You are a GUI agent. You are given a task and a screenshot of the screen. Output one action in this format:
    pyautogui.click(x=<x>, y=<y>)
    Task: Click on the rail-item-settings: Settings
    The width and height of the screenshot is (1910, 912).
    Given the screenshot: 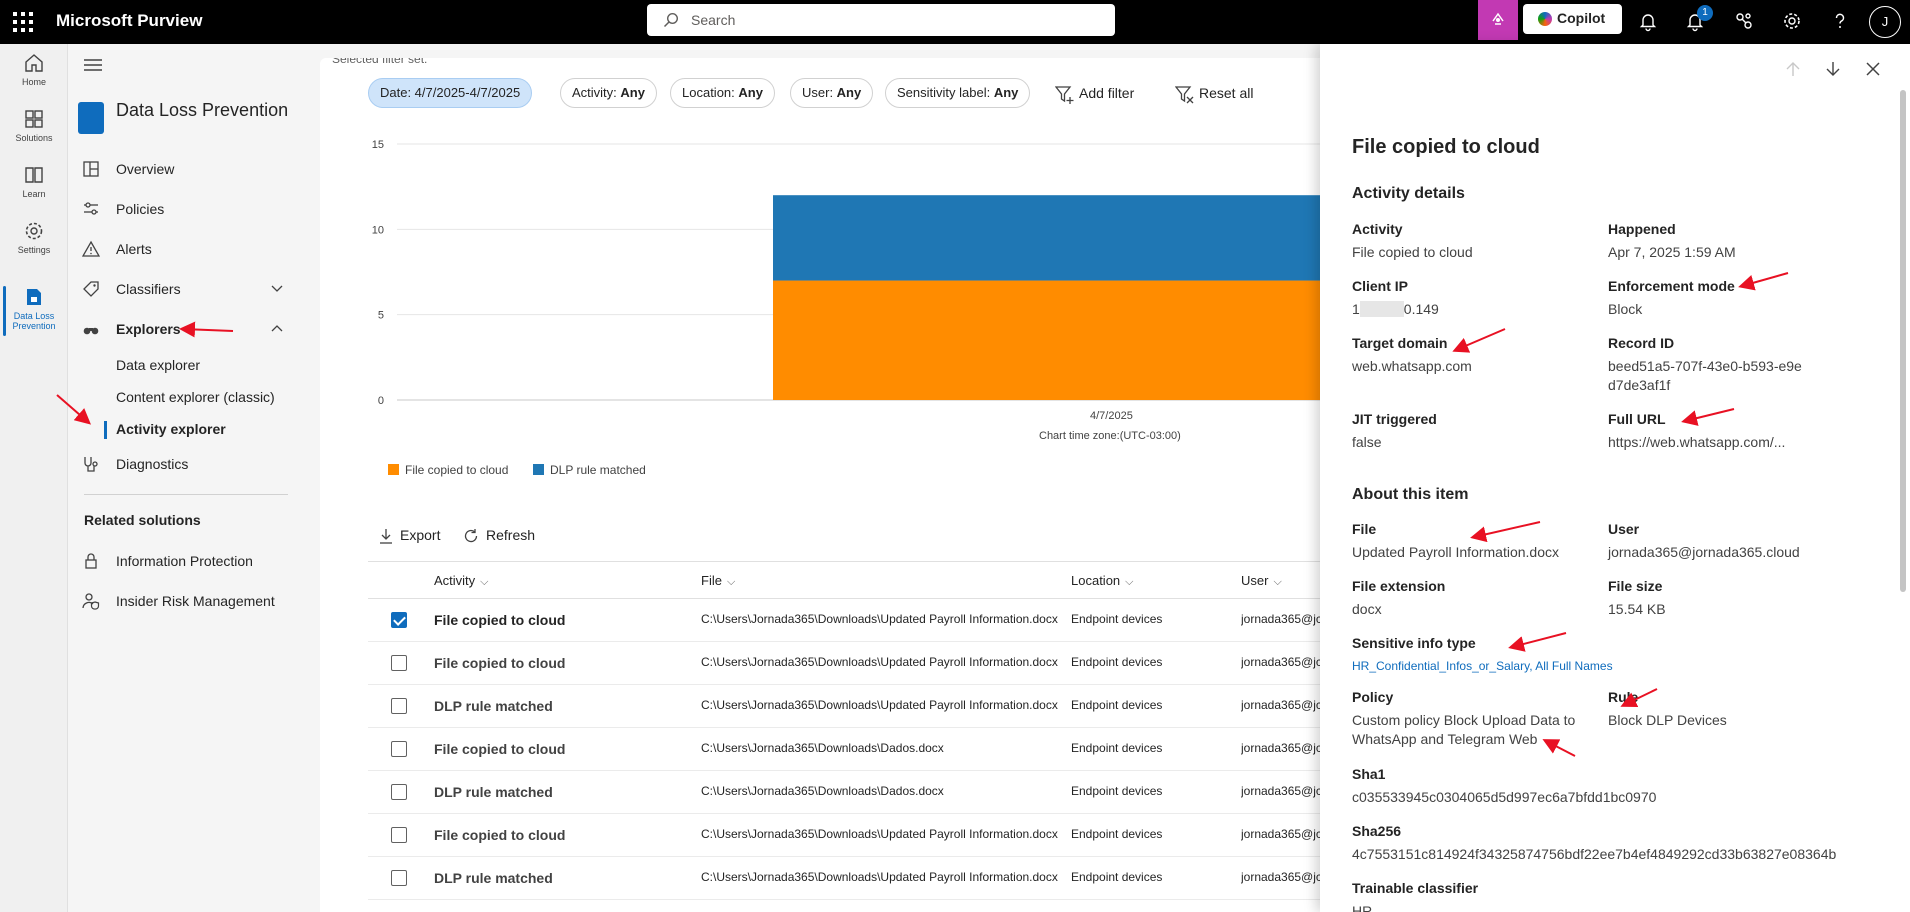 What is the action you would take?
    pyautogui.click(x=34, y=237)
    